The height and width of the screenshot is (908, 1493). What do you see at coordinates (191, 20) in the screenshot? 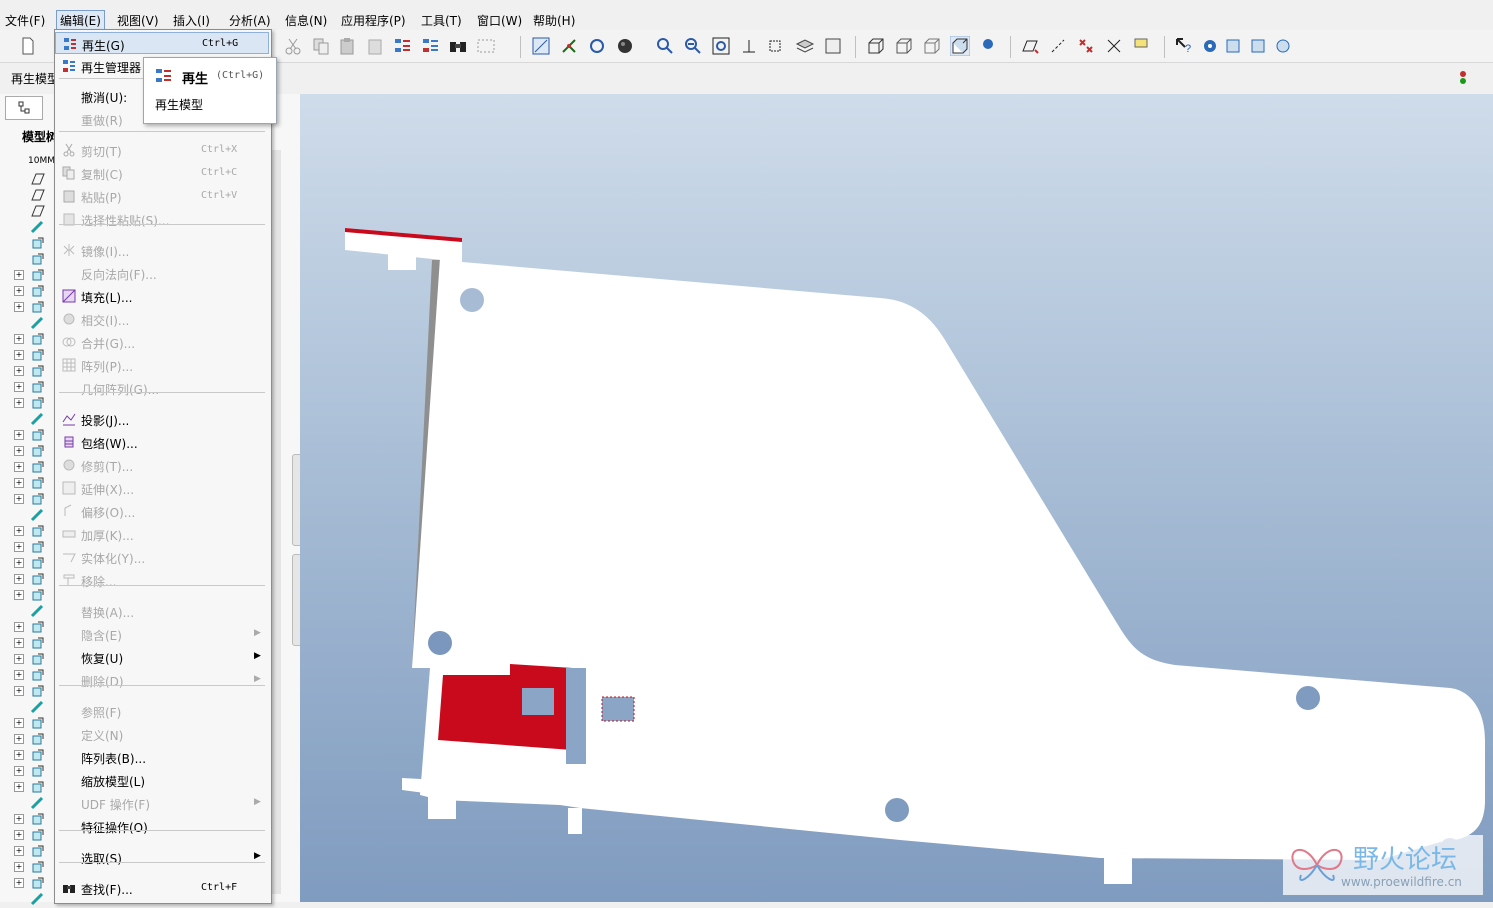
I see `menu-insert: 插入(I)` at bounding box center [191, 20].